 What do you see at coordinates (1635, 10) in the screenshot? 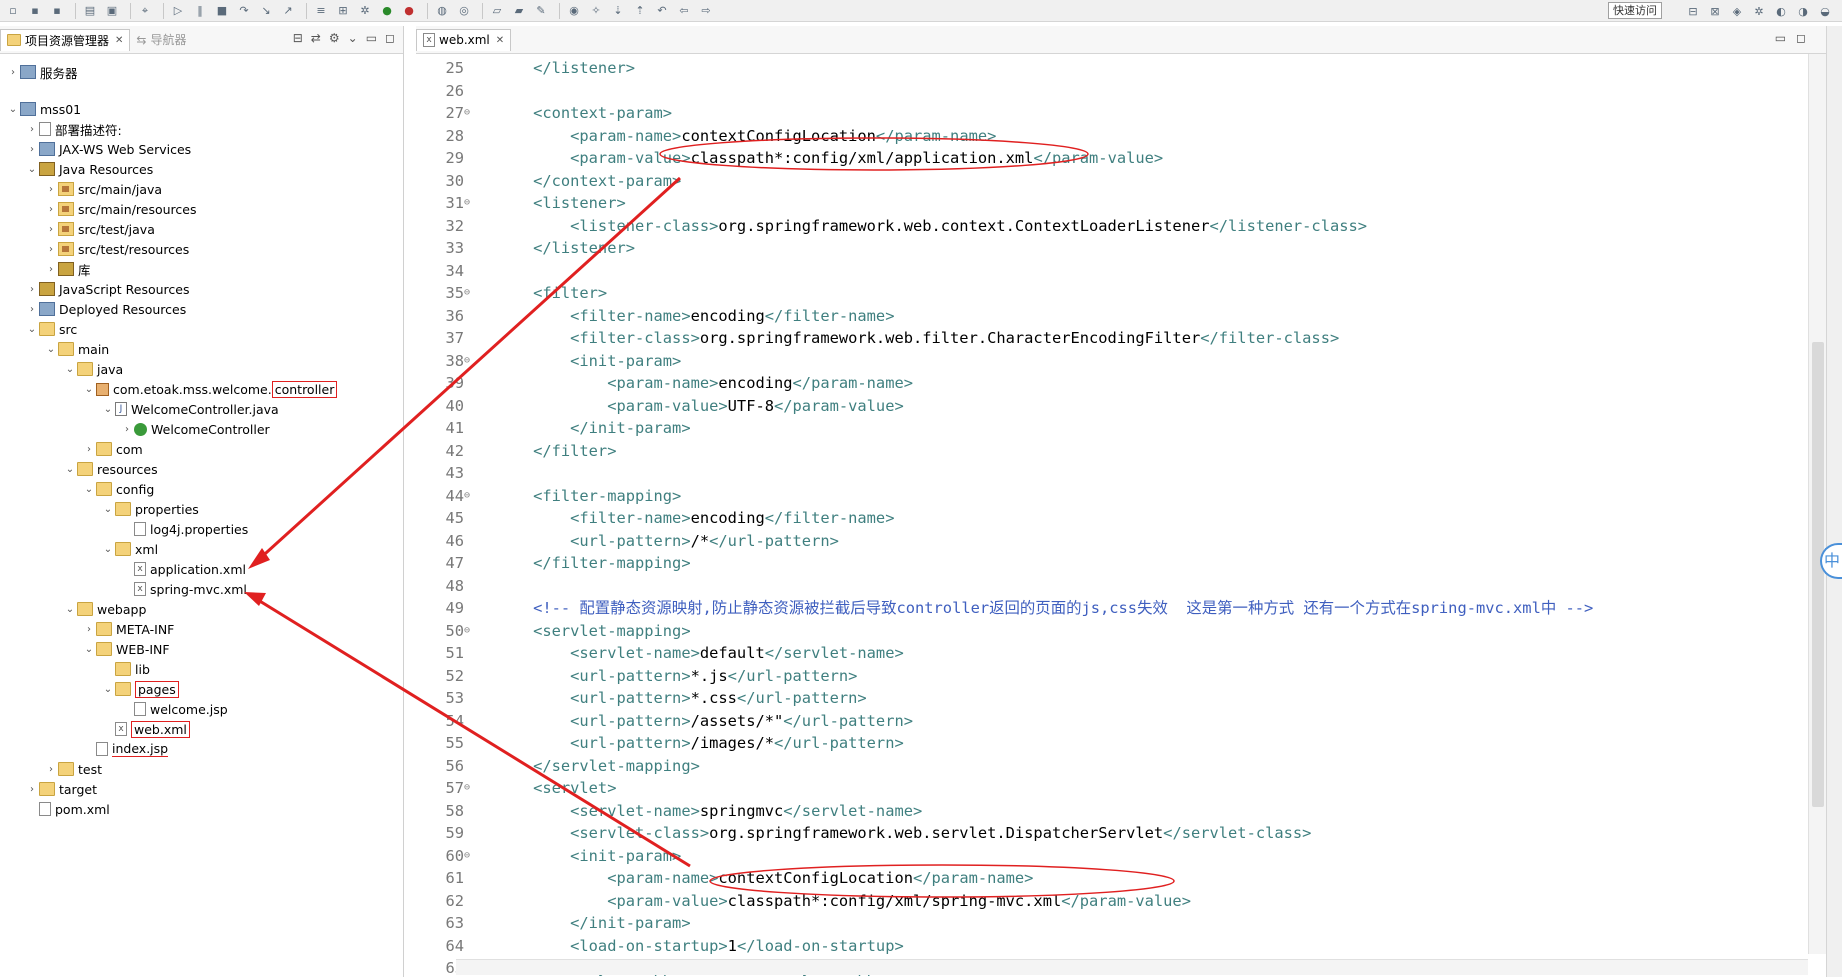
I see `quick-access-field: 快速访问` at bounding box center [1635, 10].